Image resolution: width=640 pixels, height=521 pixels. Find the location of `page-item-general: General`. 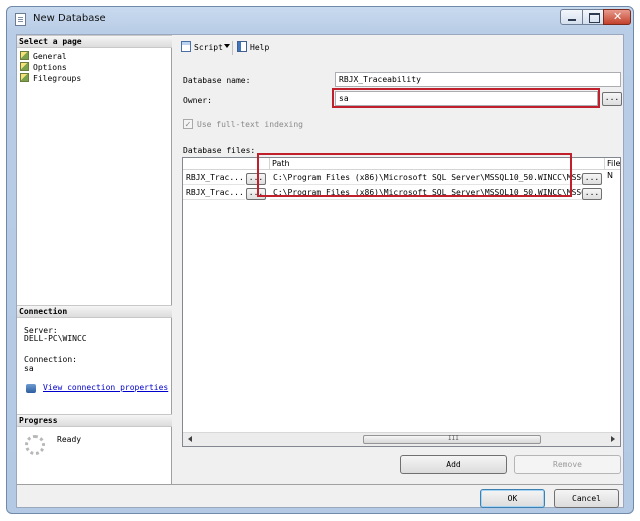

page-item-general: General is located at coordinates (43, 56).